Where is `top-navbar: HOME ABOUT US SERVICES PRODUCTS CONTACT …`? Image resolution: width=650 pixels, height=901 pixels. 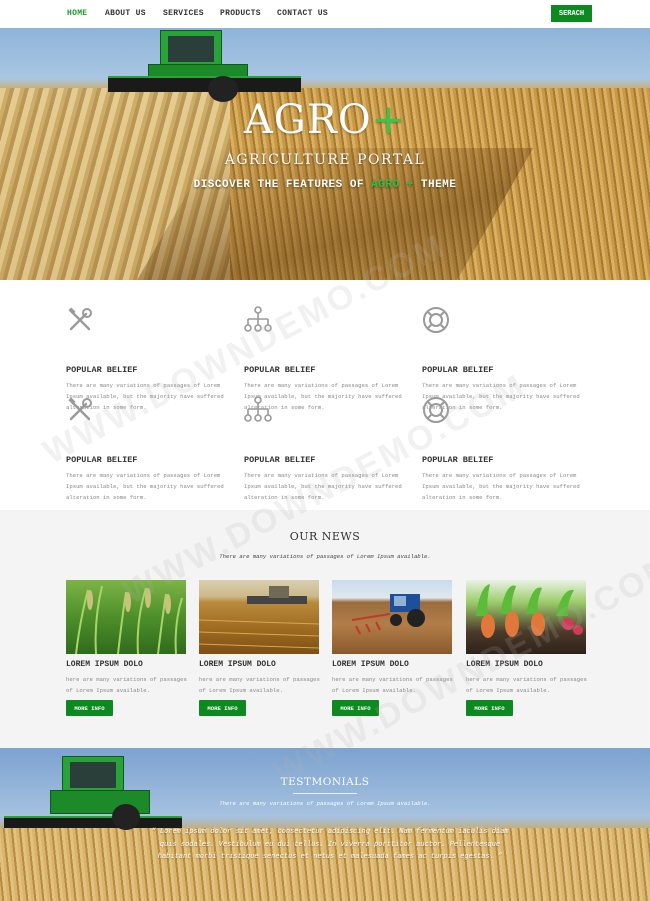 top-navbar: HOME ABOUT US SERVICES PRODUCTS CONTACT … is located at coordinates (325, 14).